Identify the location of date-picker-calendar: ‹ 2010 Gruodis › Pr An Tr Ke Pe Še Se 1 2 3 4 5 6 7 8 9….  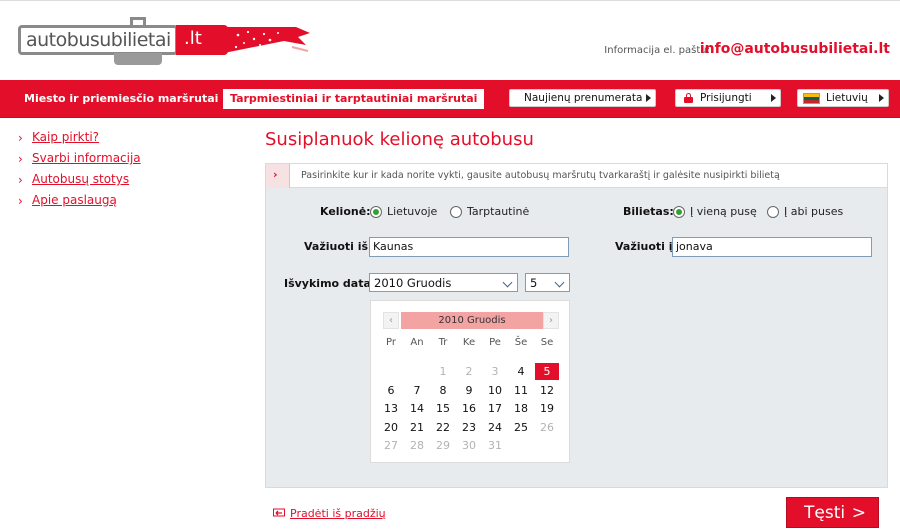
(470, 381).